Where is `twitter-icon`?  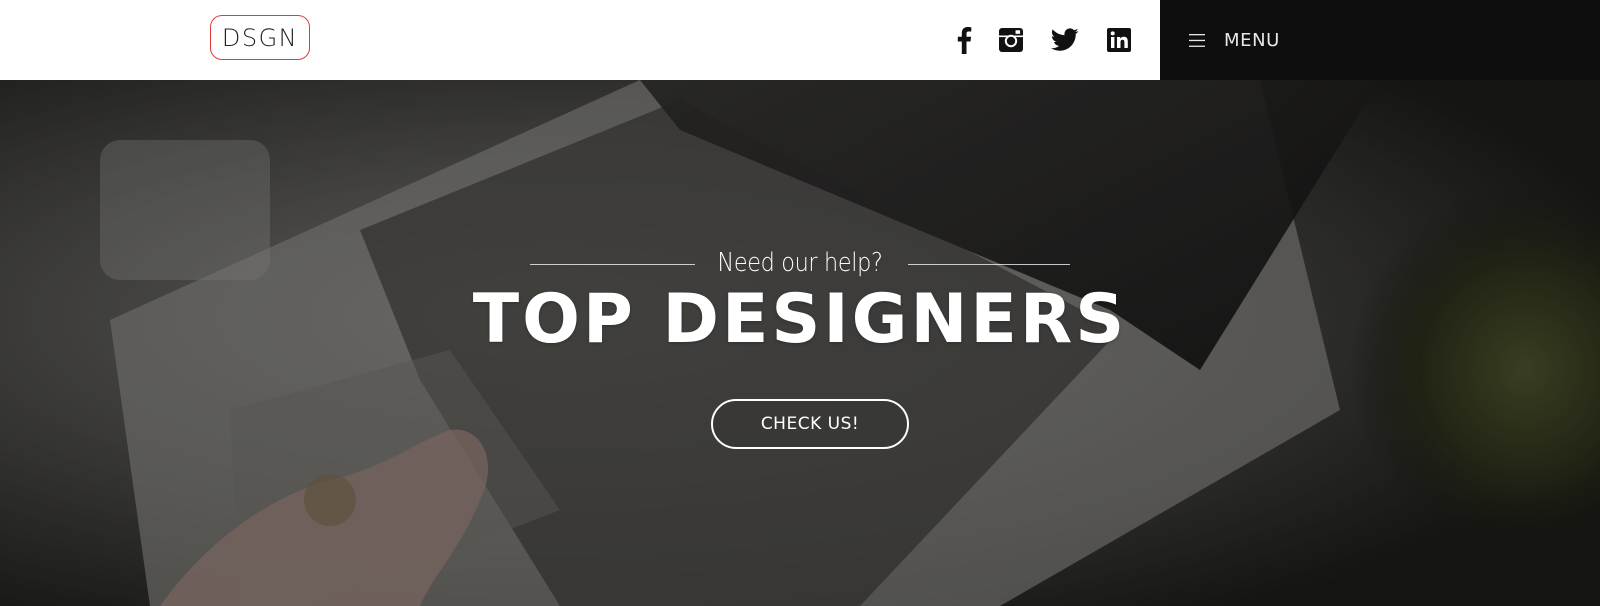
twitter-icon is located at coordinates (1065, 40).